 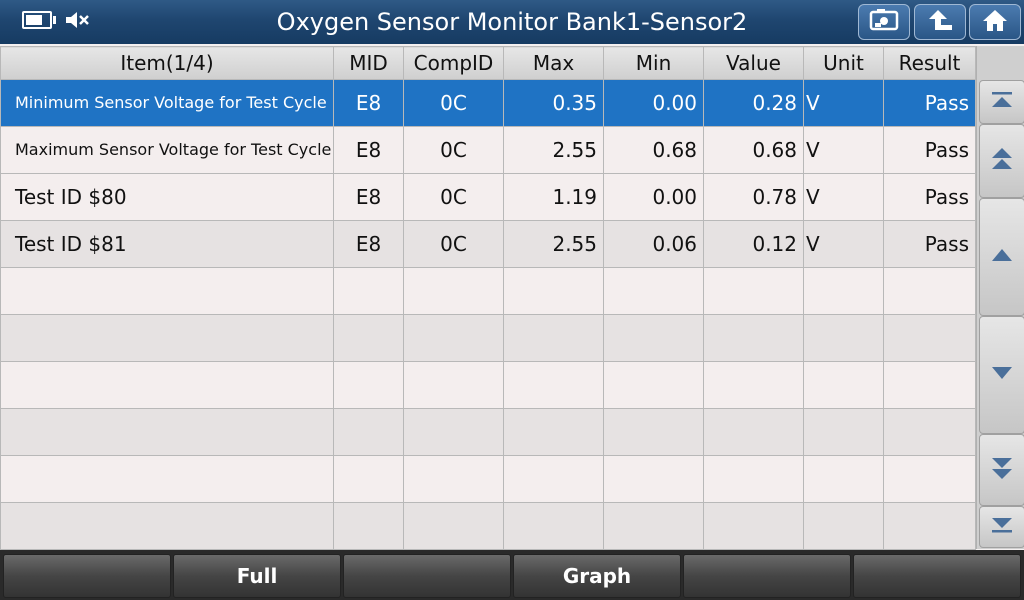 What do you see at coordinates (553, 63) in the screenshot?
I see `column-header-max: Max` at bounding box center [553, 63].